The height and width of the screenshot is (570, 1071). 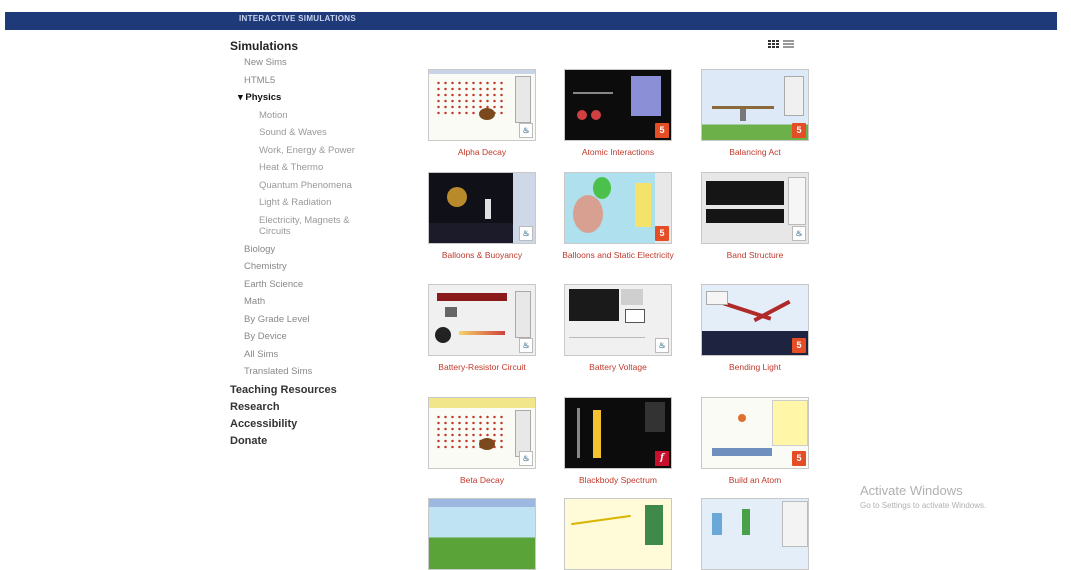 What do you see at coordinates (482, 255) in the screenshot?
I see `sim-title: Balloons & Buoyancy` at bounding box center [482, 255].